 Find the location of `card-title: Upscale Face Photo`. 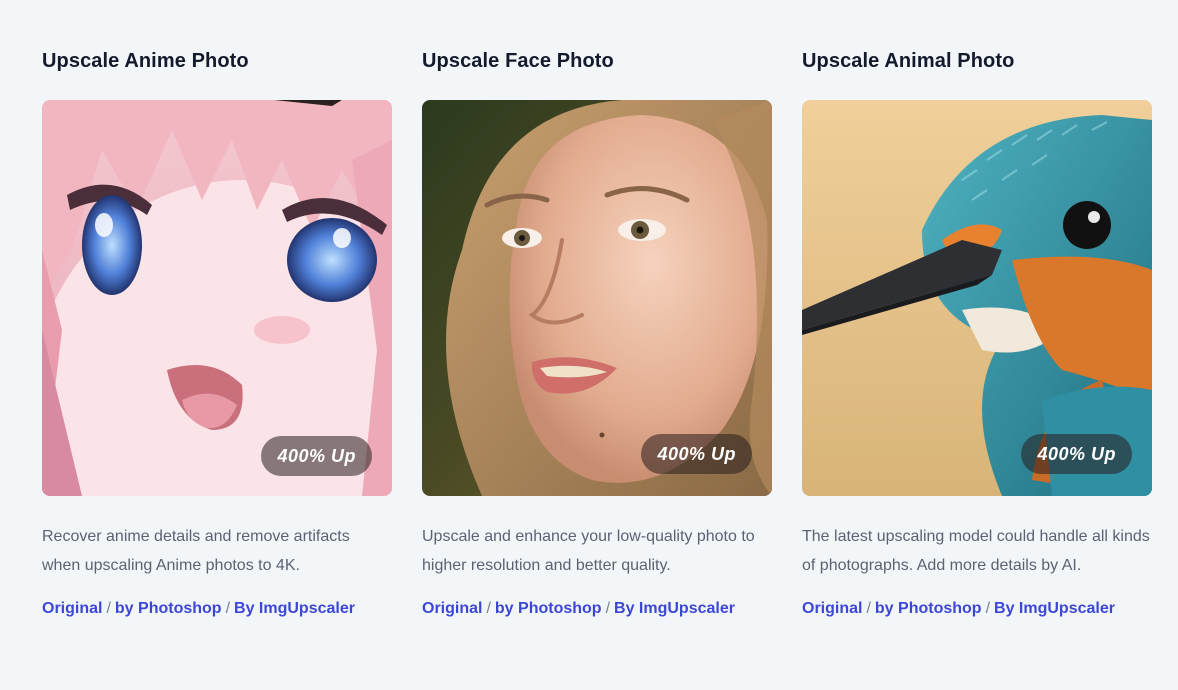

card-title: Upscale Face Photo is located at coordinates (518, 61).